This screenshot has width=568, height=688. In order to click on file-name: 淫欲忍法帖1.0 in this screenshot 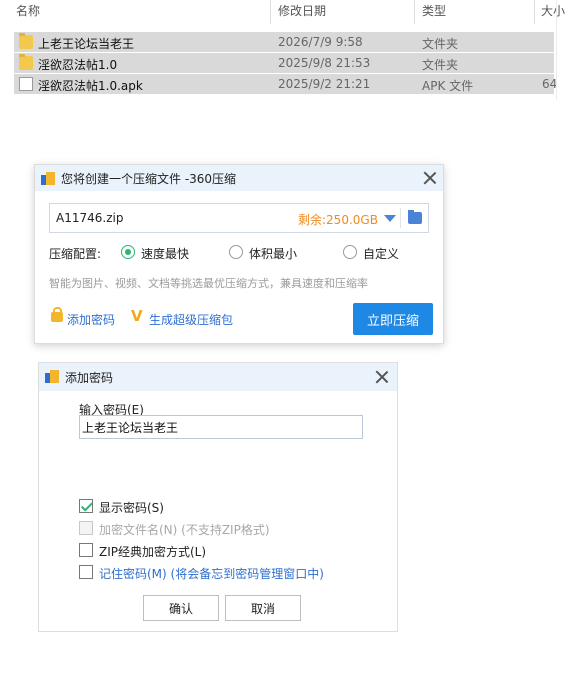, I will do `click(78, 65)`.